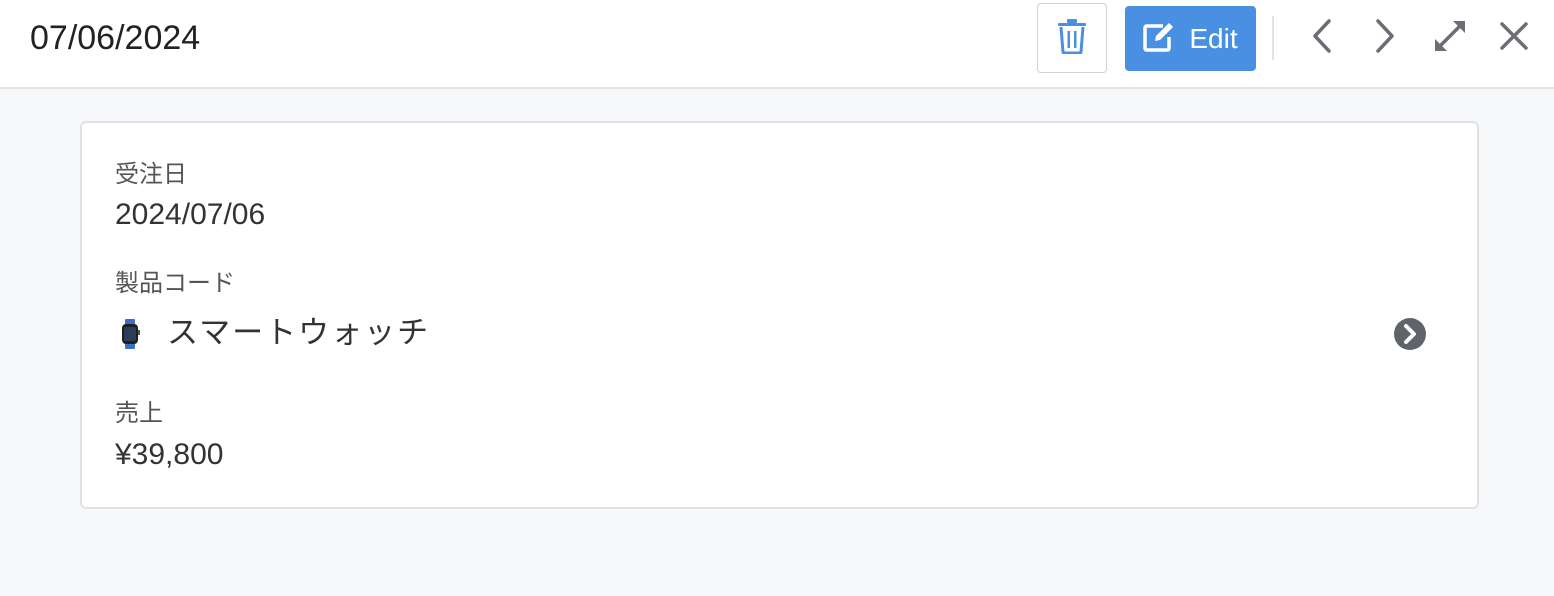 The height and width of the screenshot is (596, 1554). What do you see at coordinates (775, 333) in the screenshot?
I see `product-code-link: スマートウォッチ` at bounding box center [775, 333].